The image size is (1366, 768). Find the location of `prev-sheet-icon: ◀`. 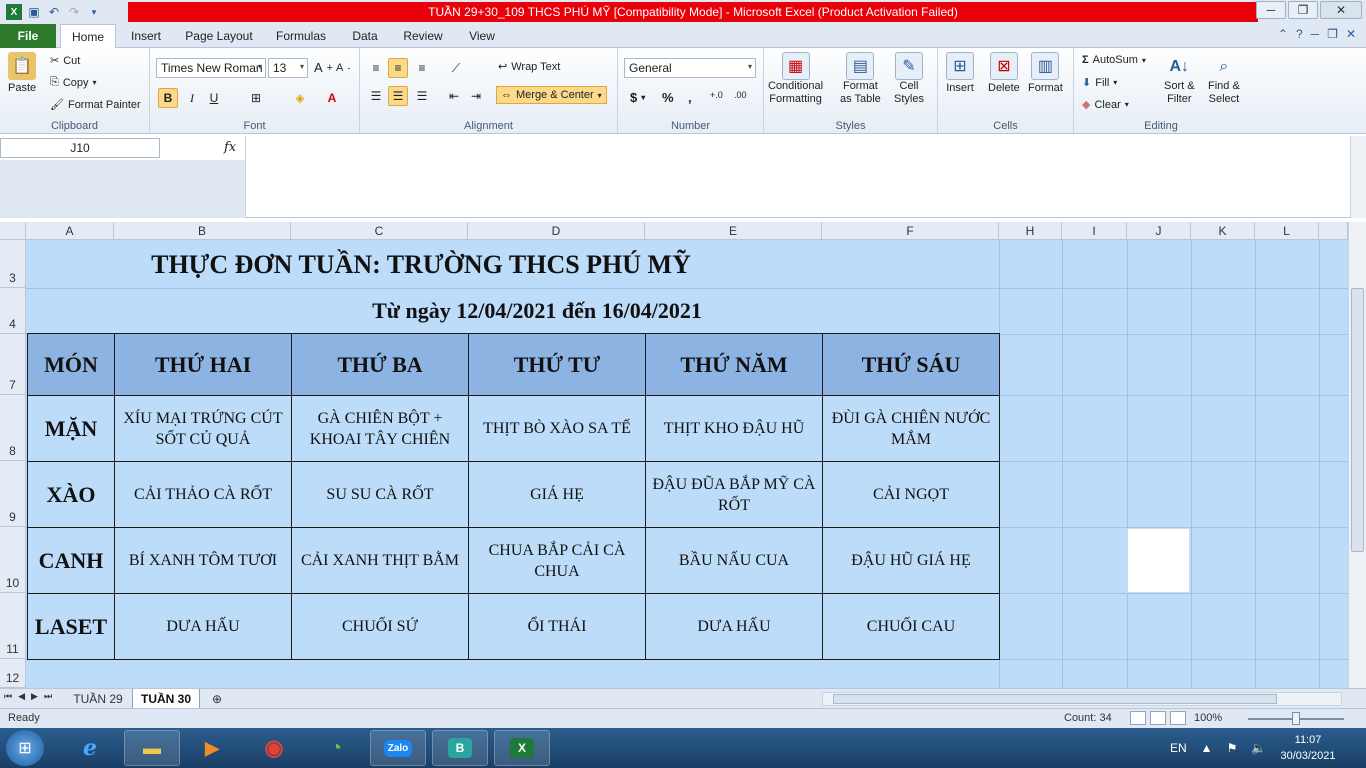

prev-sheet-icon: ◀ is located at coordinates (21, 696).